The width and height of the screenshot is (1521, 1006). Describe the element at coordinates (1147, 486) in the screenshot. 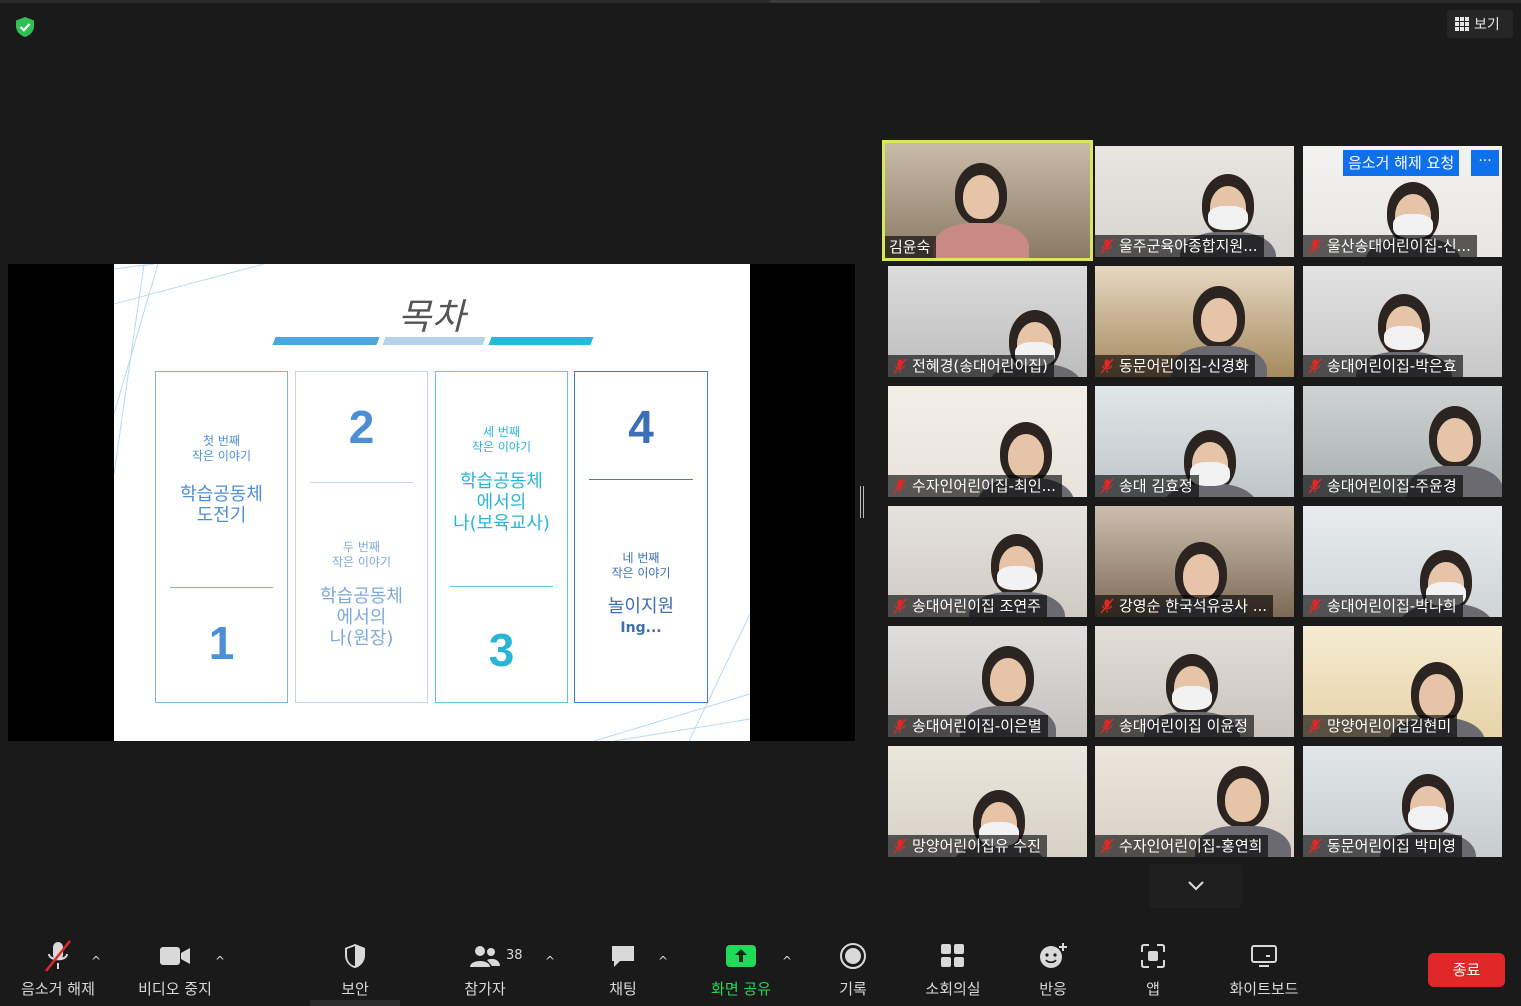

I see `participant-name-tag: 송대 김효정` at that location.